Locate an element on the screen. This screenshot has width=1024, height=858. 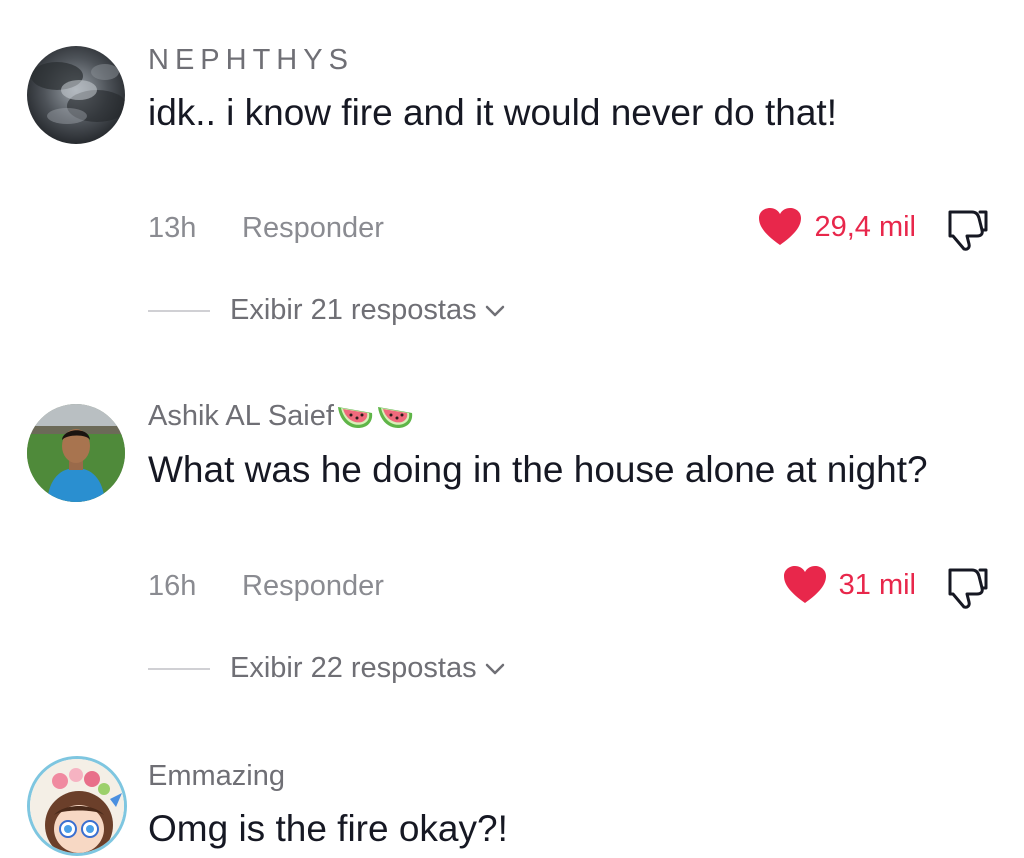
avatar is located at coordinates (77, 806).